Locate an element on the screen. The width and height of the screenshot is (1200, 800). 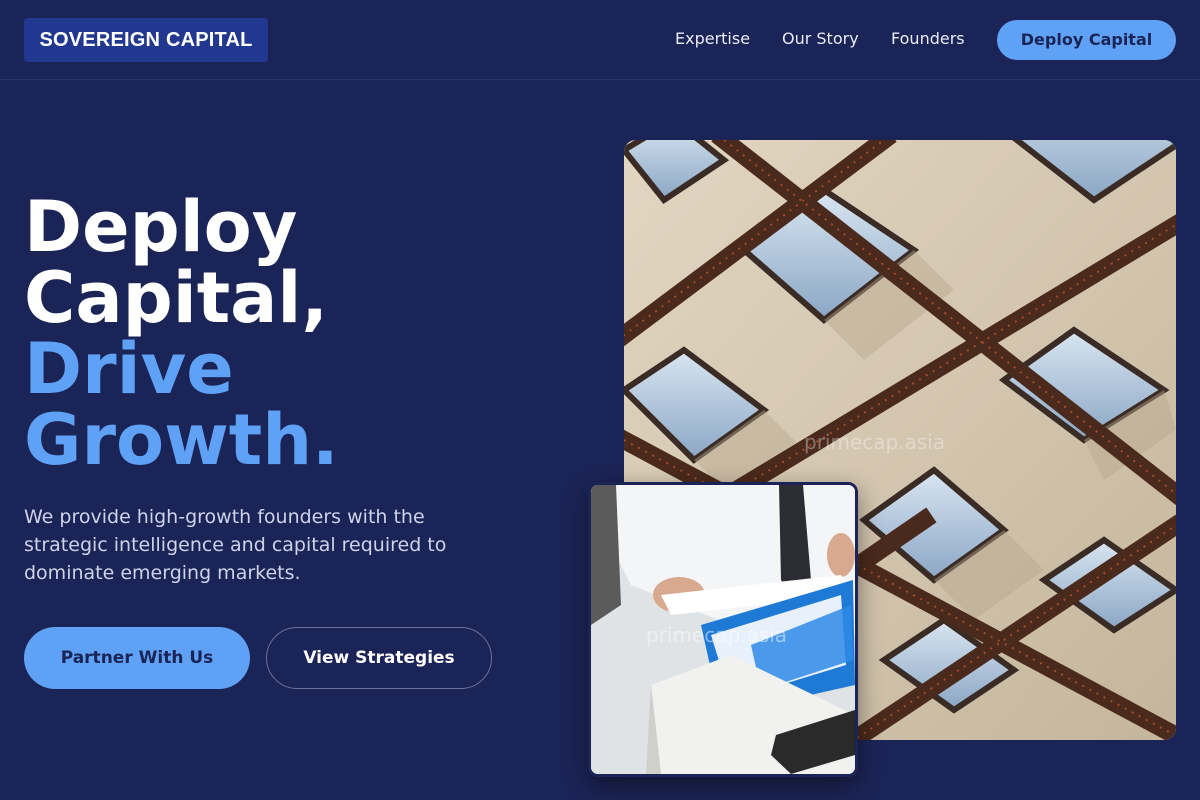
brand-logo: SOVEREIGN CAPITAL is located at coordinates (146, 40).